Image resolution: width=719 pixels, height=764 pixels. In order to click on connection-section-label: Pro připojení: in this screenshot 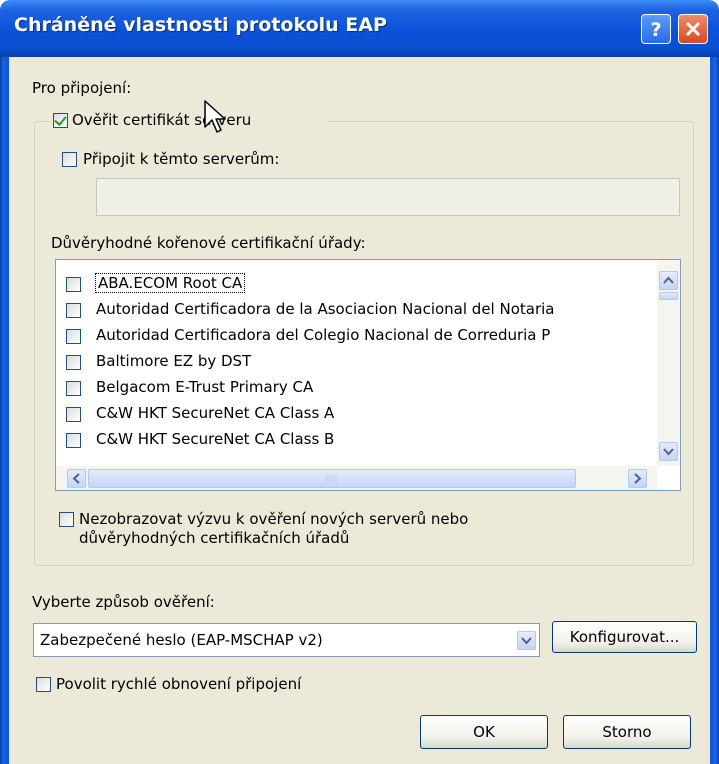, I will do `click(82, 88)`.